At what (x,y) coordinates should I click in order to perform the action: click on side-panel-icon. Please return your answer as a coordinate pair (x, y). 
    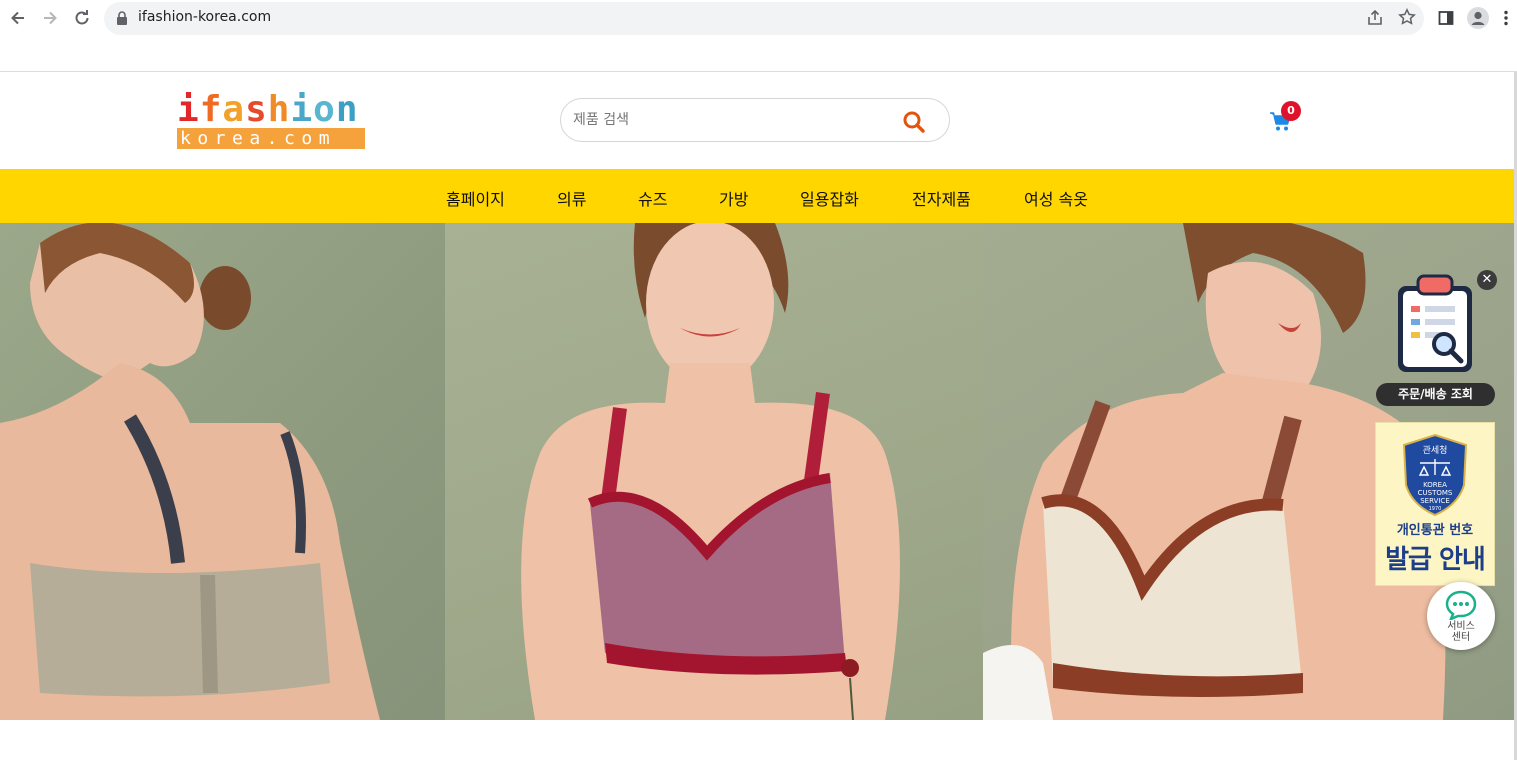
    Looking at the image, I should click on (1446, 18).